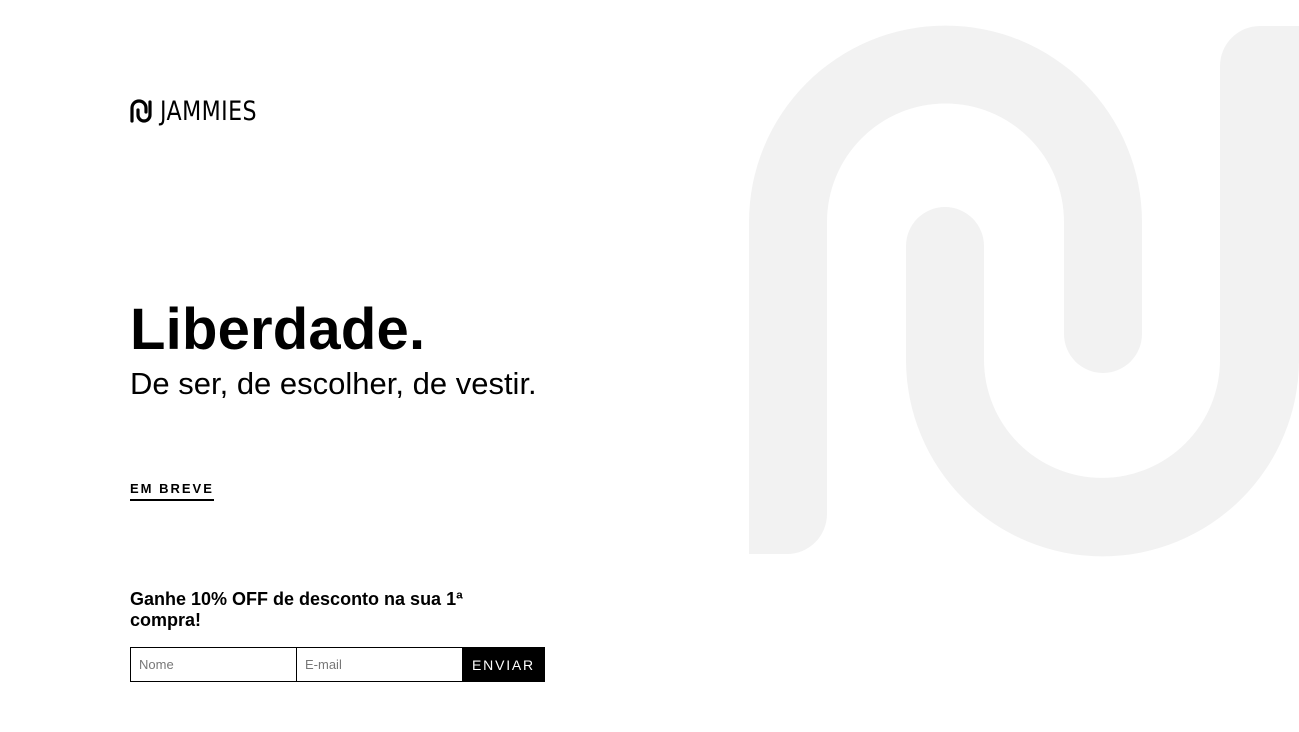 Image resolution: width=1299 pixels, height=732 pixels. I want to click on page-subtitle: De ser, de escolher, de vestir., so click(333, 383).